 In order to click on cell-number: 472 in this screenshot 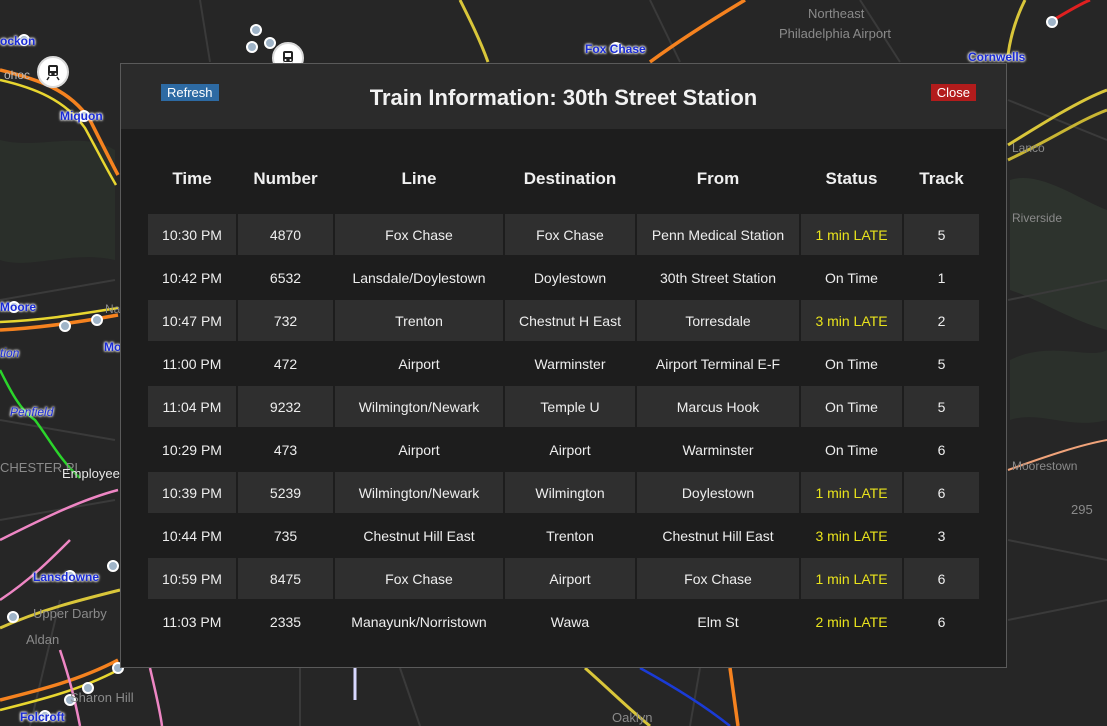, I will do `click(285, 363)`.